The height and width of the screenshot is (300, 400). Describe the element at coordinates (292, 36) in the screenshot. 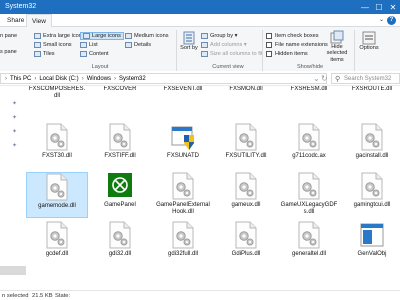

I see `item-check-boxes-toggle: Item check boxes` at that location.